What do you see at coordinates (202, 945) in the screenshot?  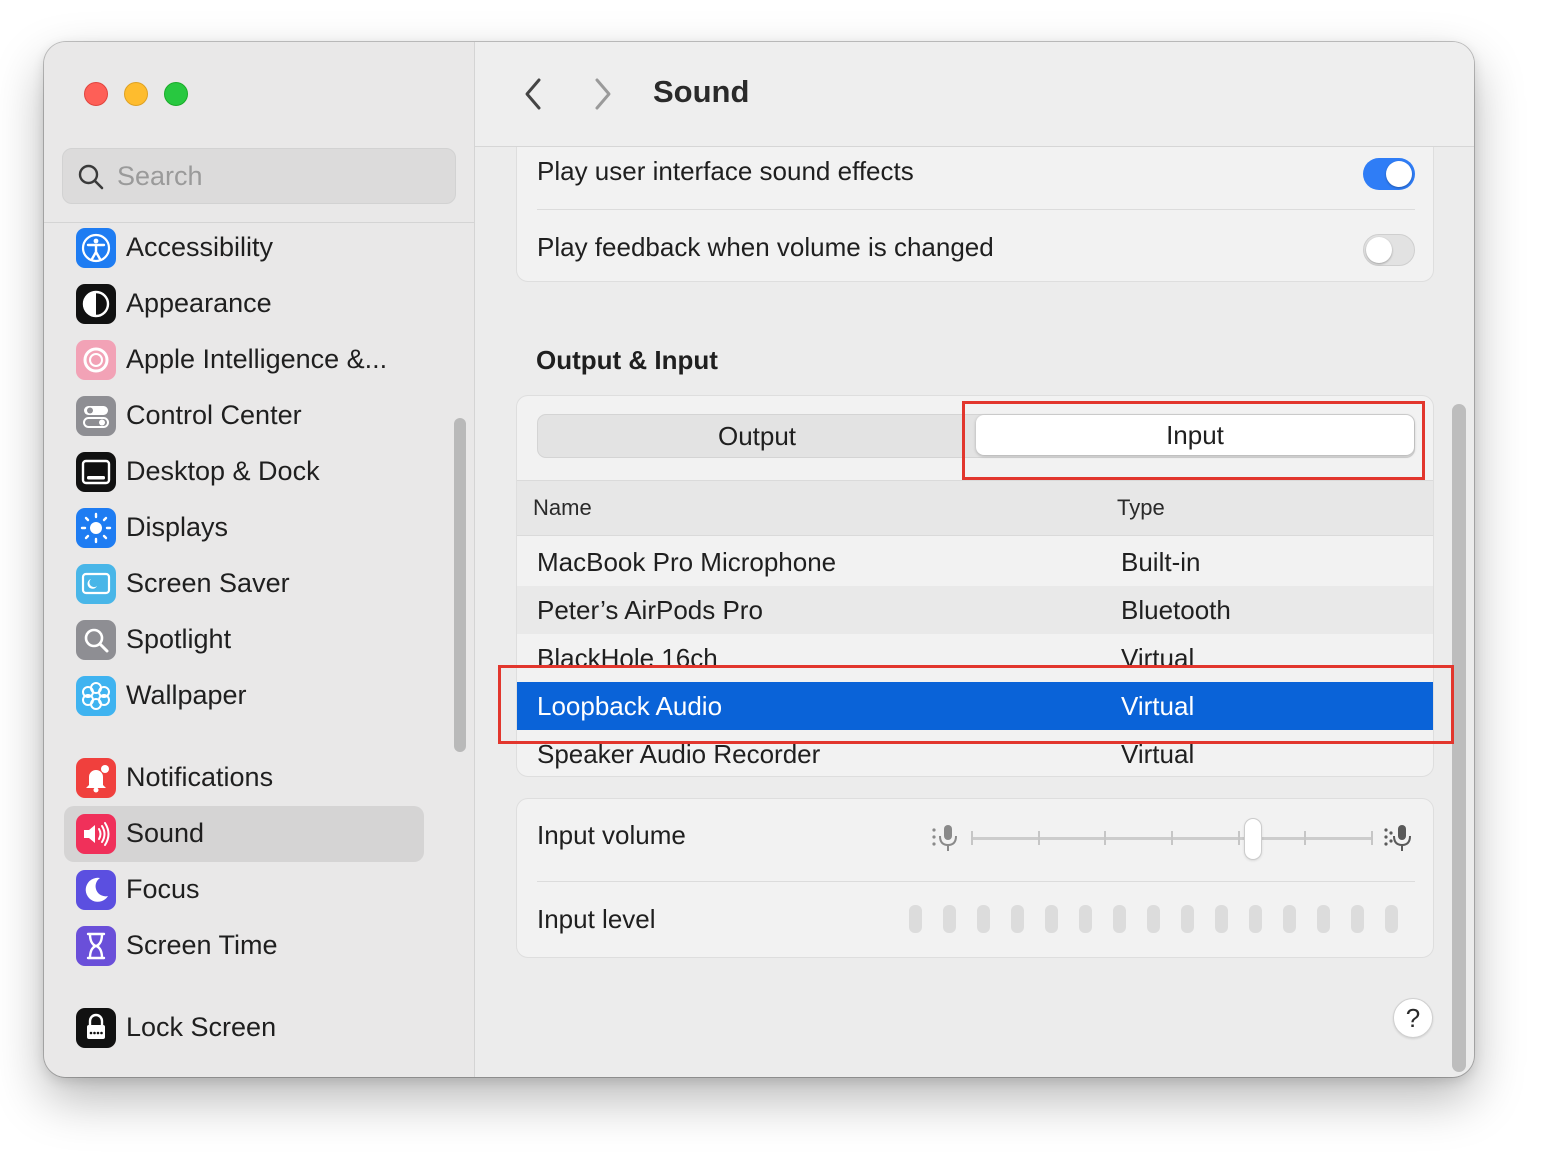 I see `sidebar-item-label: Screen Time` at bounding box center [202, 945].